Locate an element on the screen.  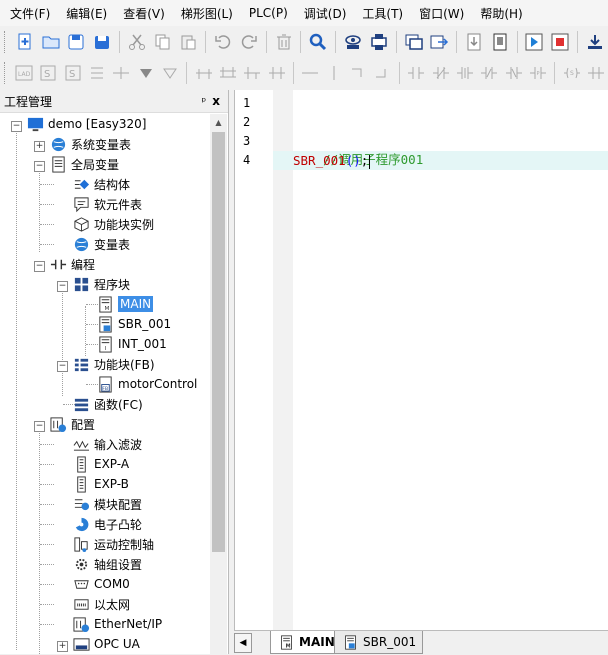
branch-right-icon is located at coordinates (276, 73).